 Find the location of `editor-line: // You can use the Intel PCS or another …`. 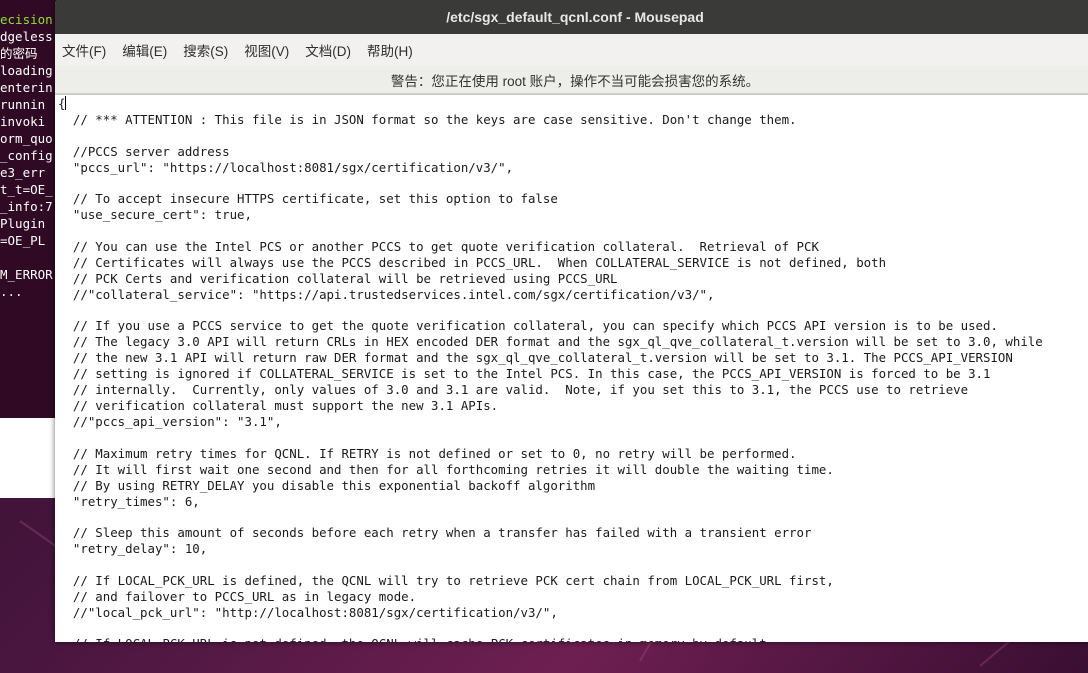

editor-line: // You can use the Intel PCS or another … is located at coordinates (438, 246).